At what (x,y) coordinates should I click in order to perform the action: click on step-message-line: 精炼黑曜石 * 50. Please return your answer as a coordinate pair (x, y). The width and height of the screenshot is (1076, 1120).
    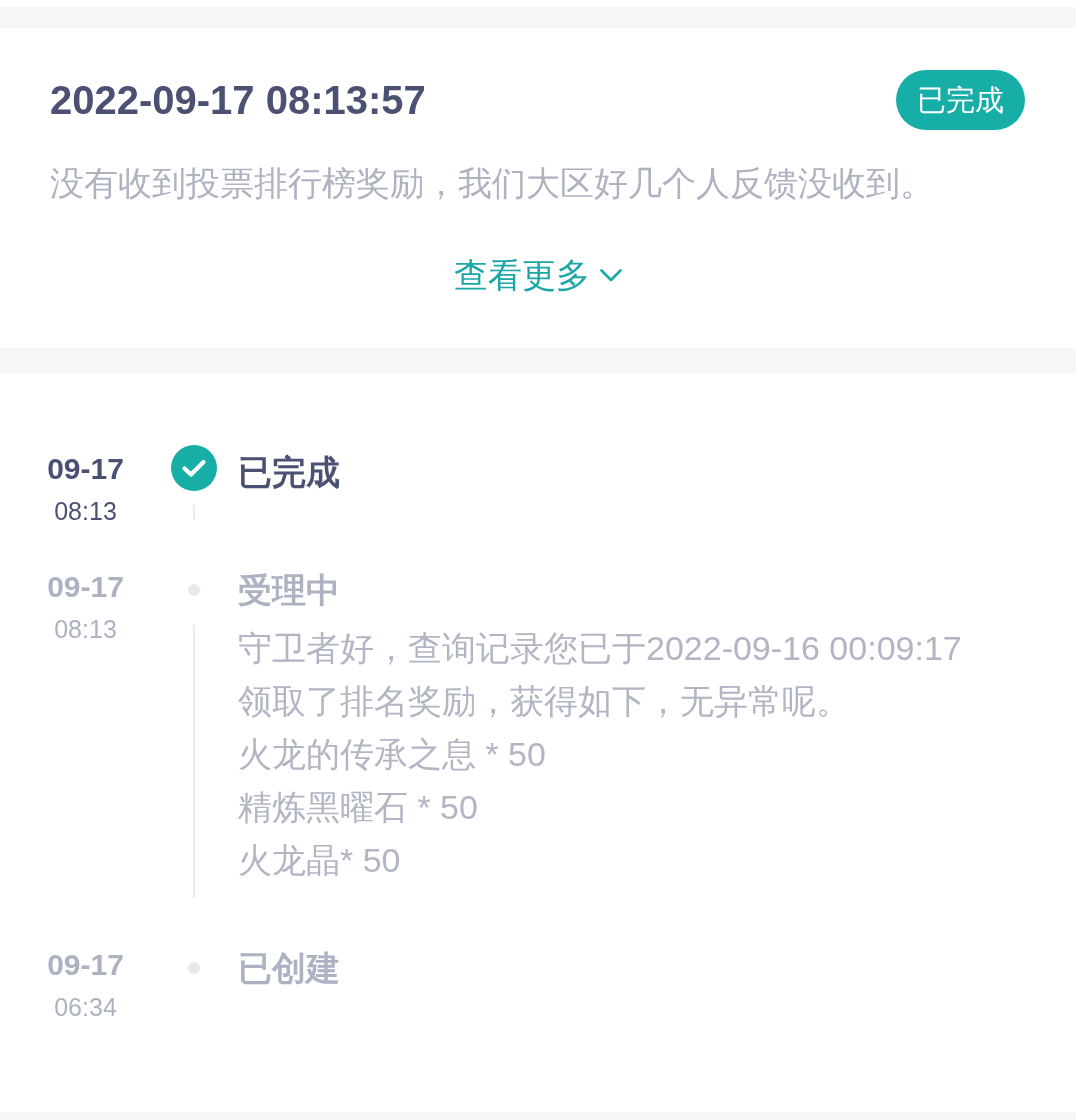
    Looking at the image, I should click on (358, 807).